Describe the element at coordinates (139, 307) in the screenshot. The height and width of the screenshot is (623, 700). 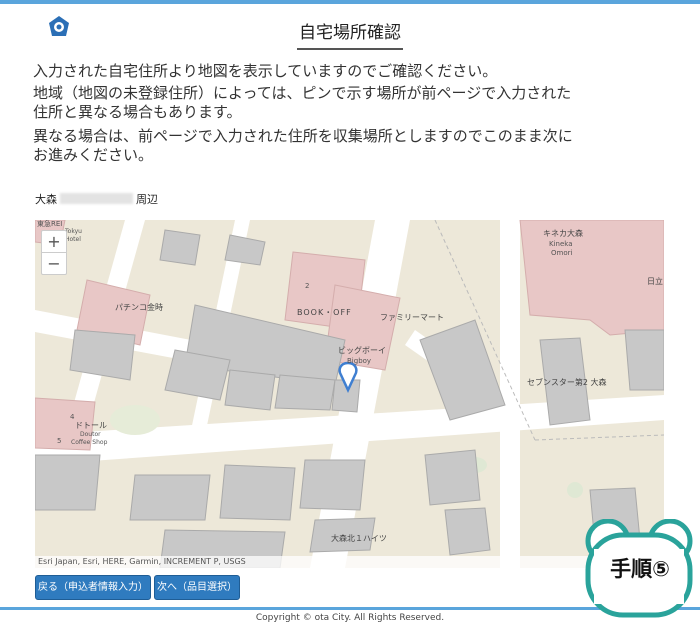
I see `map-label-pachinko: パチンコ金時` at that location.